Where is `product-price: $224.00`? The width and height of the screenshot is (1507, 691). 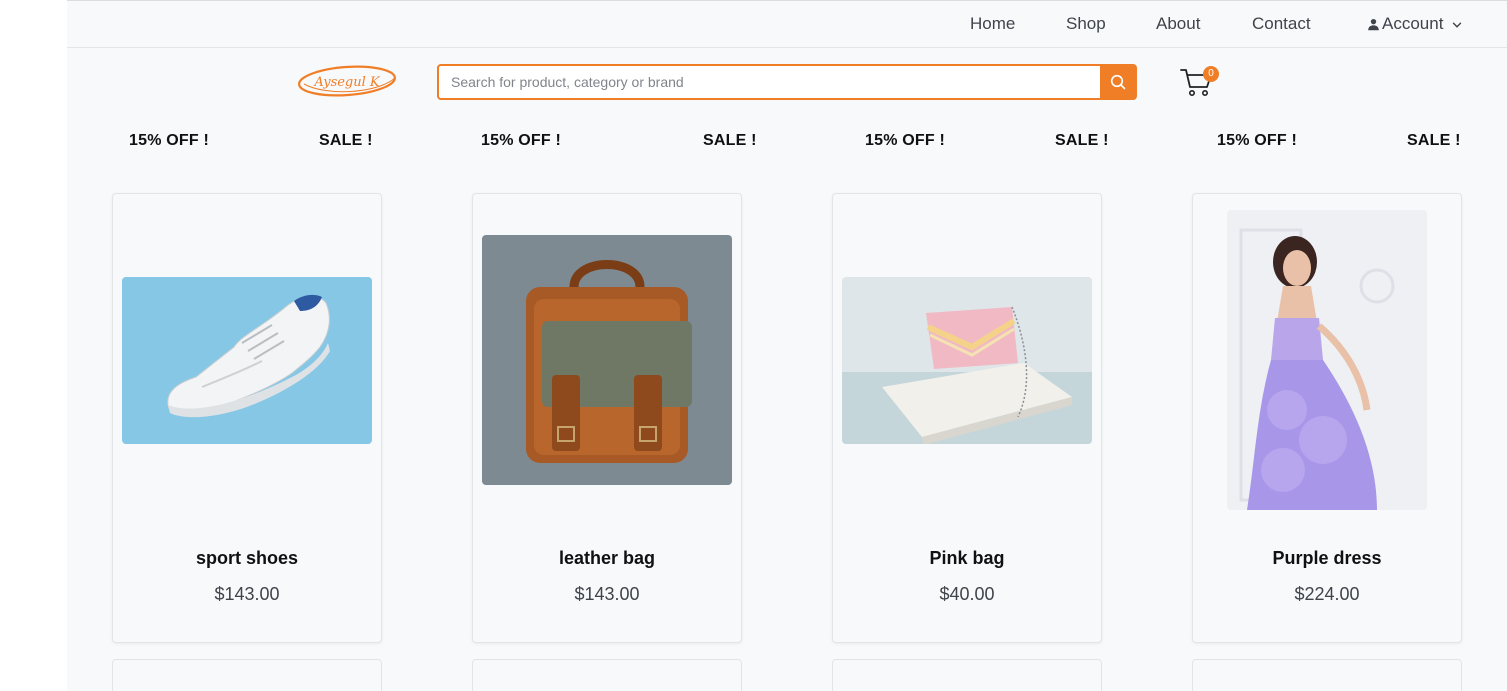
product-price: $224.00 is located at coordinates (1327, 594).